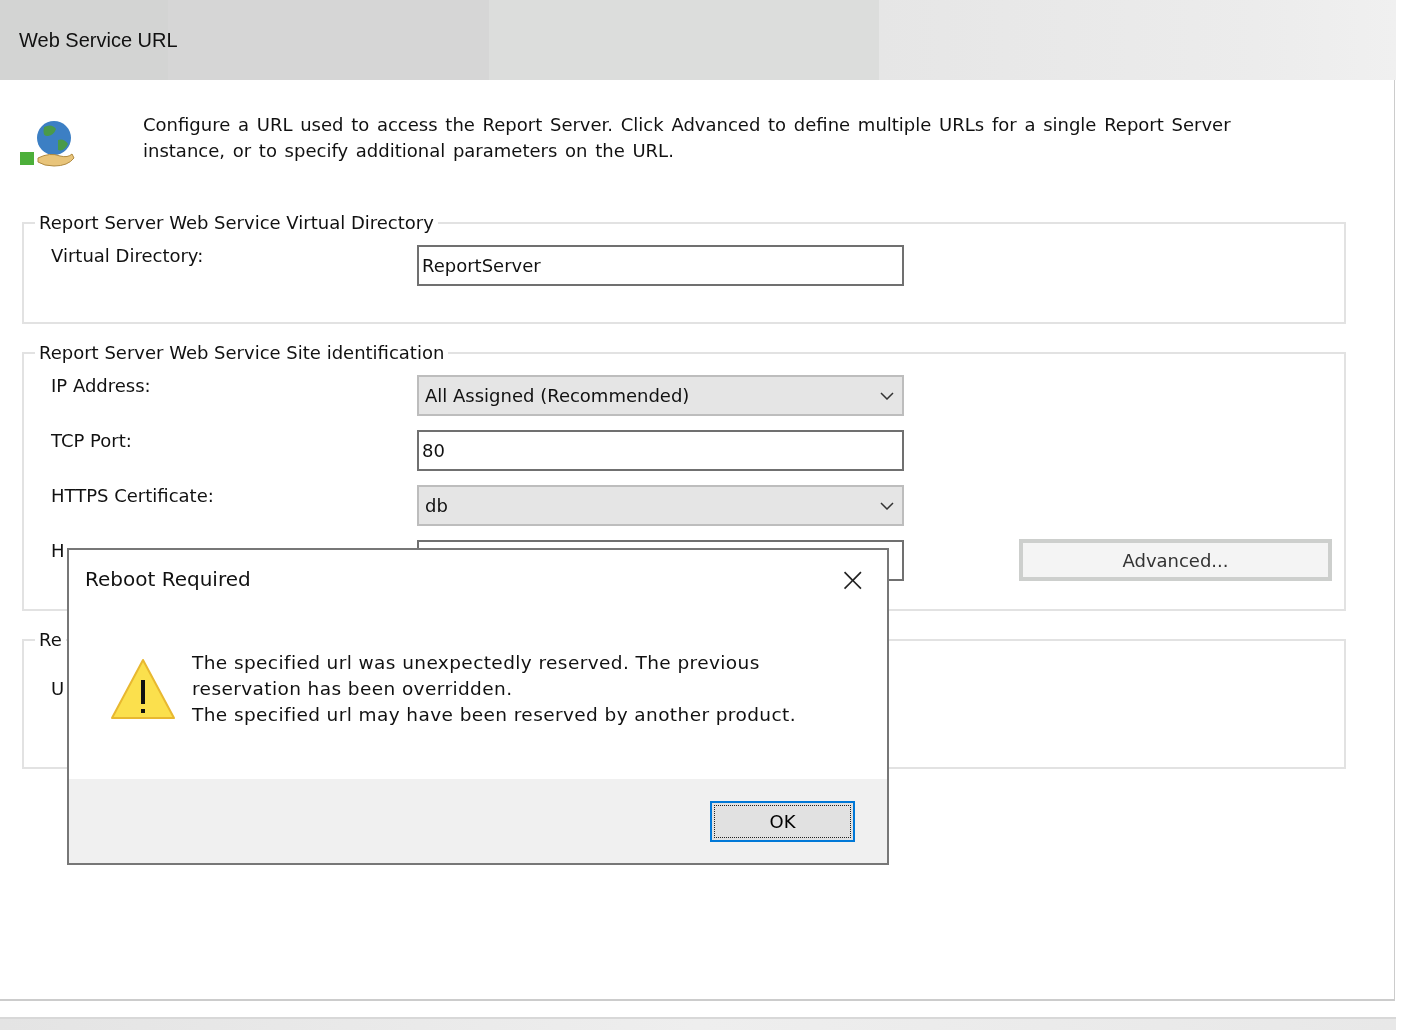 The width and height of the screenshot is (1412, 1030). What do you see at coordinates (494, 714) in the screenshot?
I see `dialog-message: The specified url may have been reserved by another product.` at bounding box center [494, 714].